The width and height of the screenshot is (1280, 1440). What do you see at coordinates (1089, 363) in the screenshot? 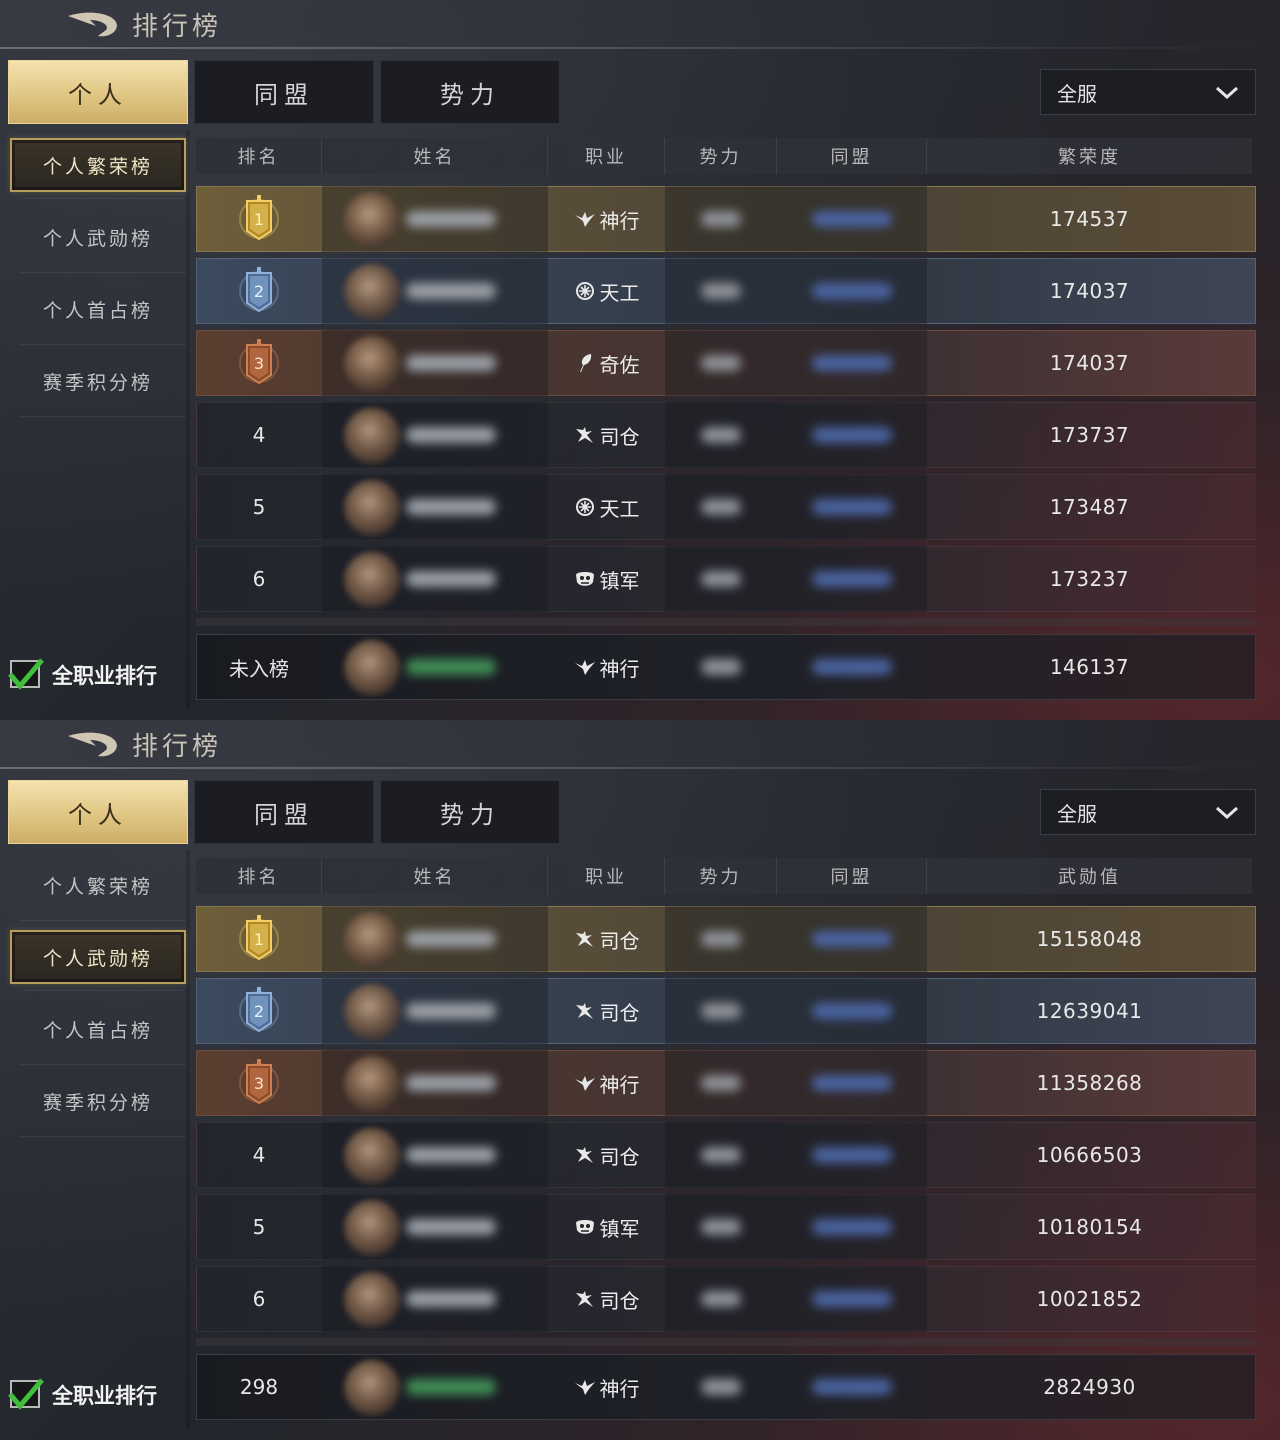
I see `score-value: 174037` at bounding box center [1089, 363].